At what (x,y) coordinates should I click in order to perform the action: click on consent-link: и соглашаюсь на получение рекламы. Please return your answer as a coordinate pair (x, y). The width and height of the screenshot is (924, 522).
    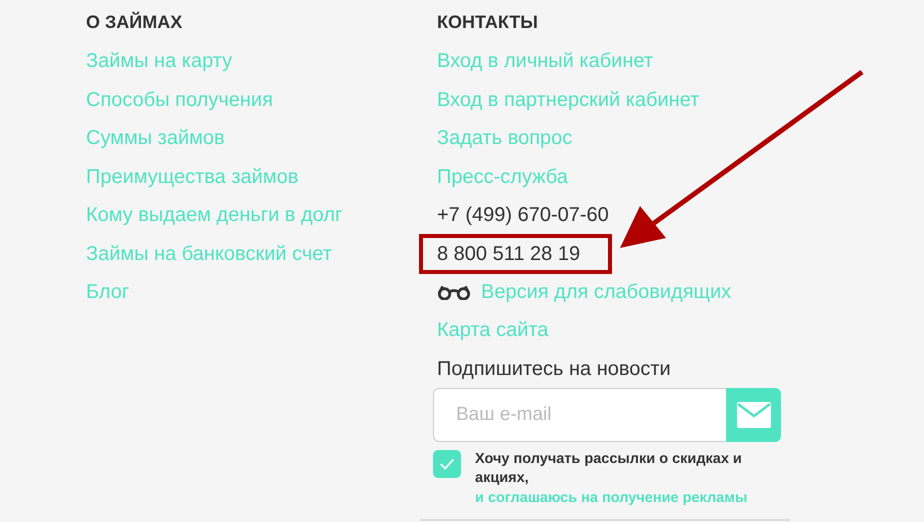
    Looking at the image, I should click on (611, 498).